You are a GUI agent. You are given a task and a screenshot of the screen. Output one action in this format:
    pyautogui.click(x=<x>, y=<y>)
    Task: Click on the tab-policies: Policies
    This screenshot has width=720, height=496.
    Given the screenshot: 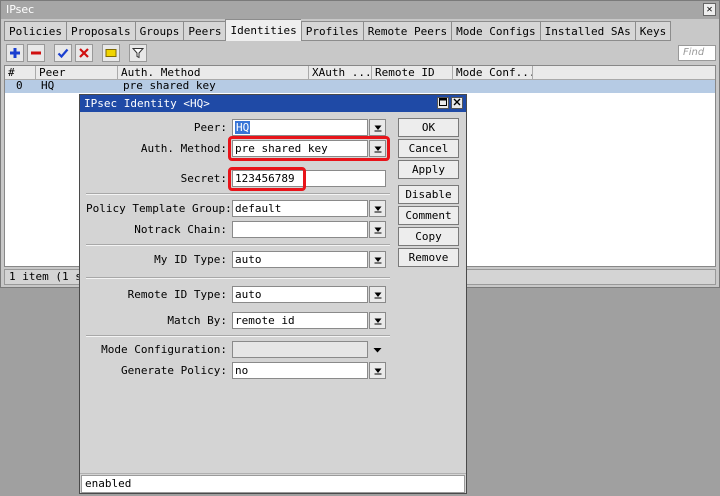 What is the action you would take?
    pyautogui.click(x=35, y=31)
    